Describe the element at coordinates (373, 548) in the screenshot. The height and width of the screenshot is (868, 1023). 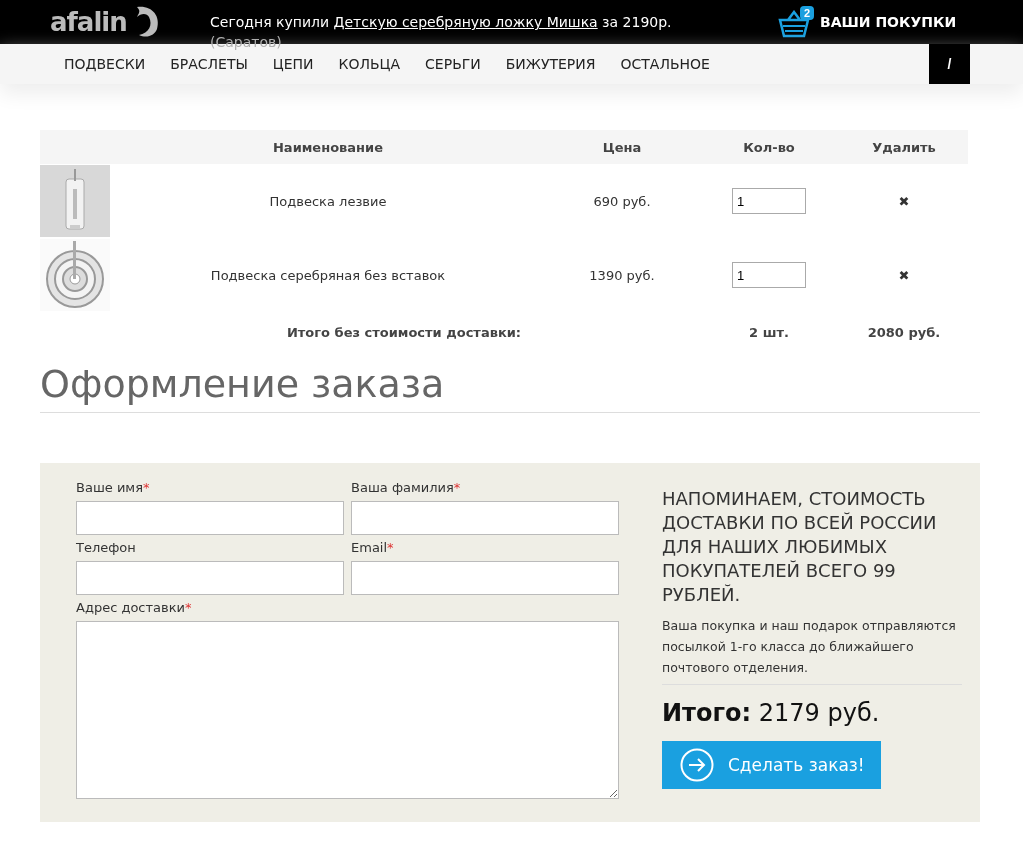
I see `field-label: Email*` at that location.